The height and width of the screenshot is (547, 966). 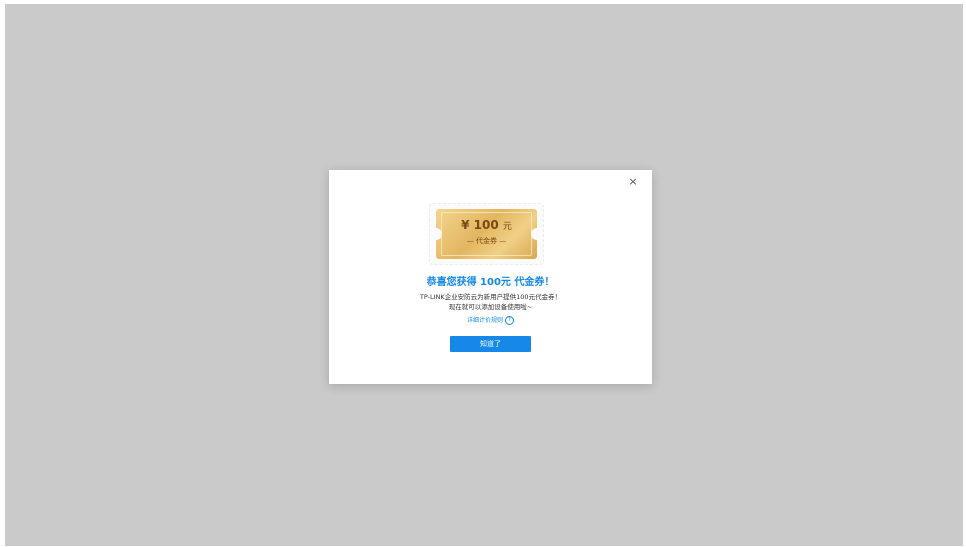 I want to click on help-circle-icon: ?, so click(x=509, y=320).